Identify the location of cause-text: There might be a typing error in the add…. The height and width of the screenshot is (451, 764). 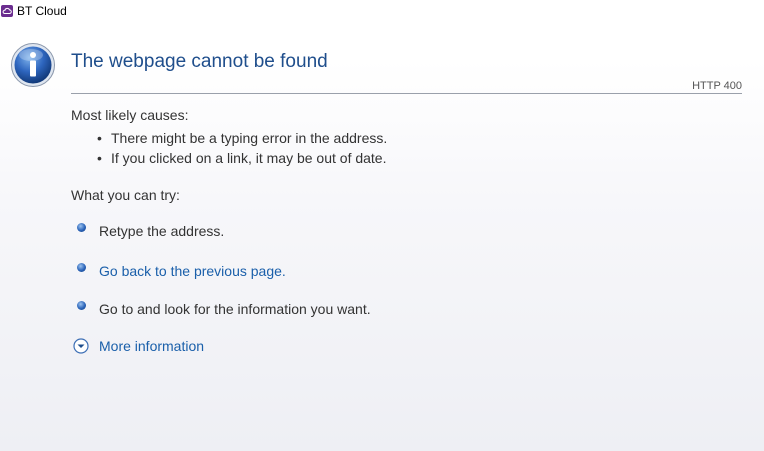
(249, 138).